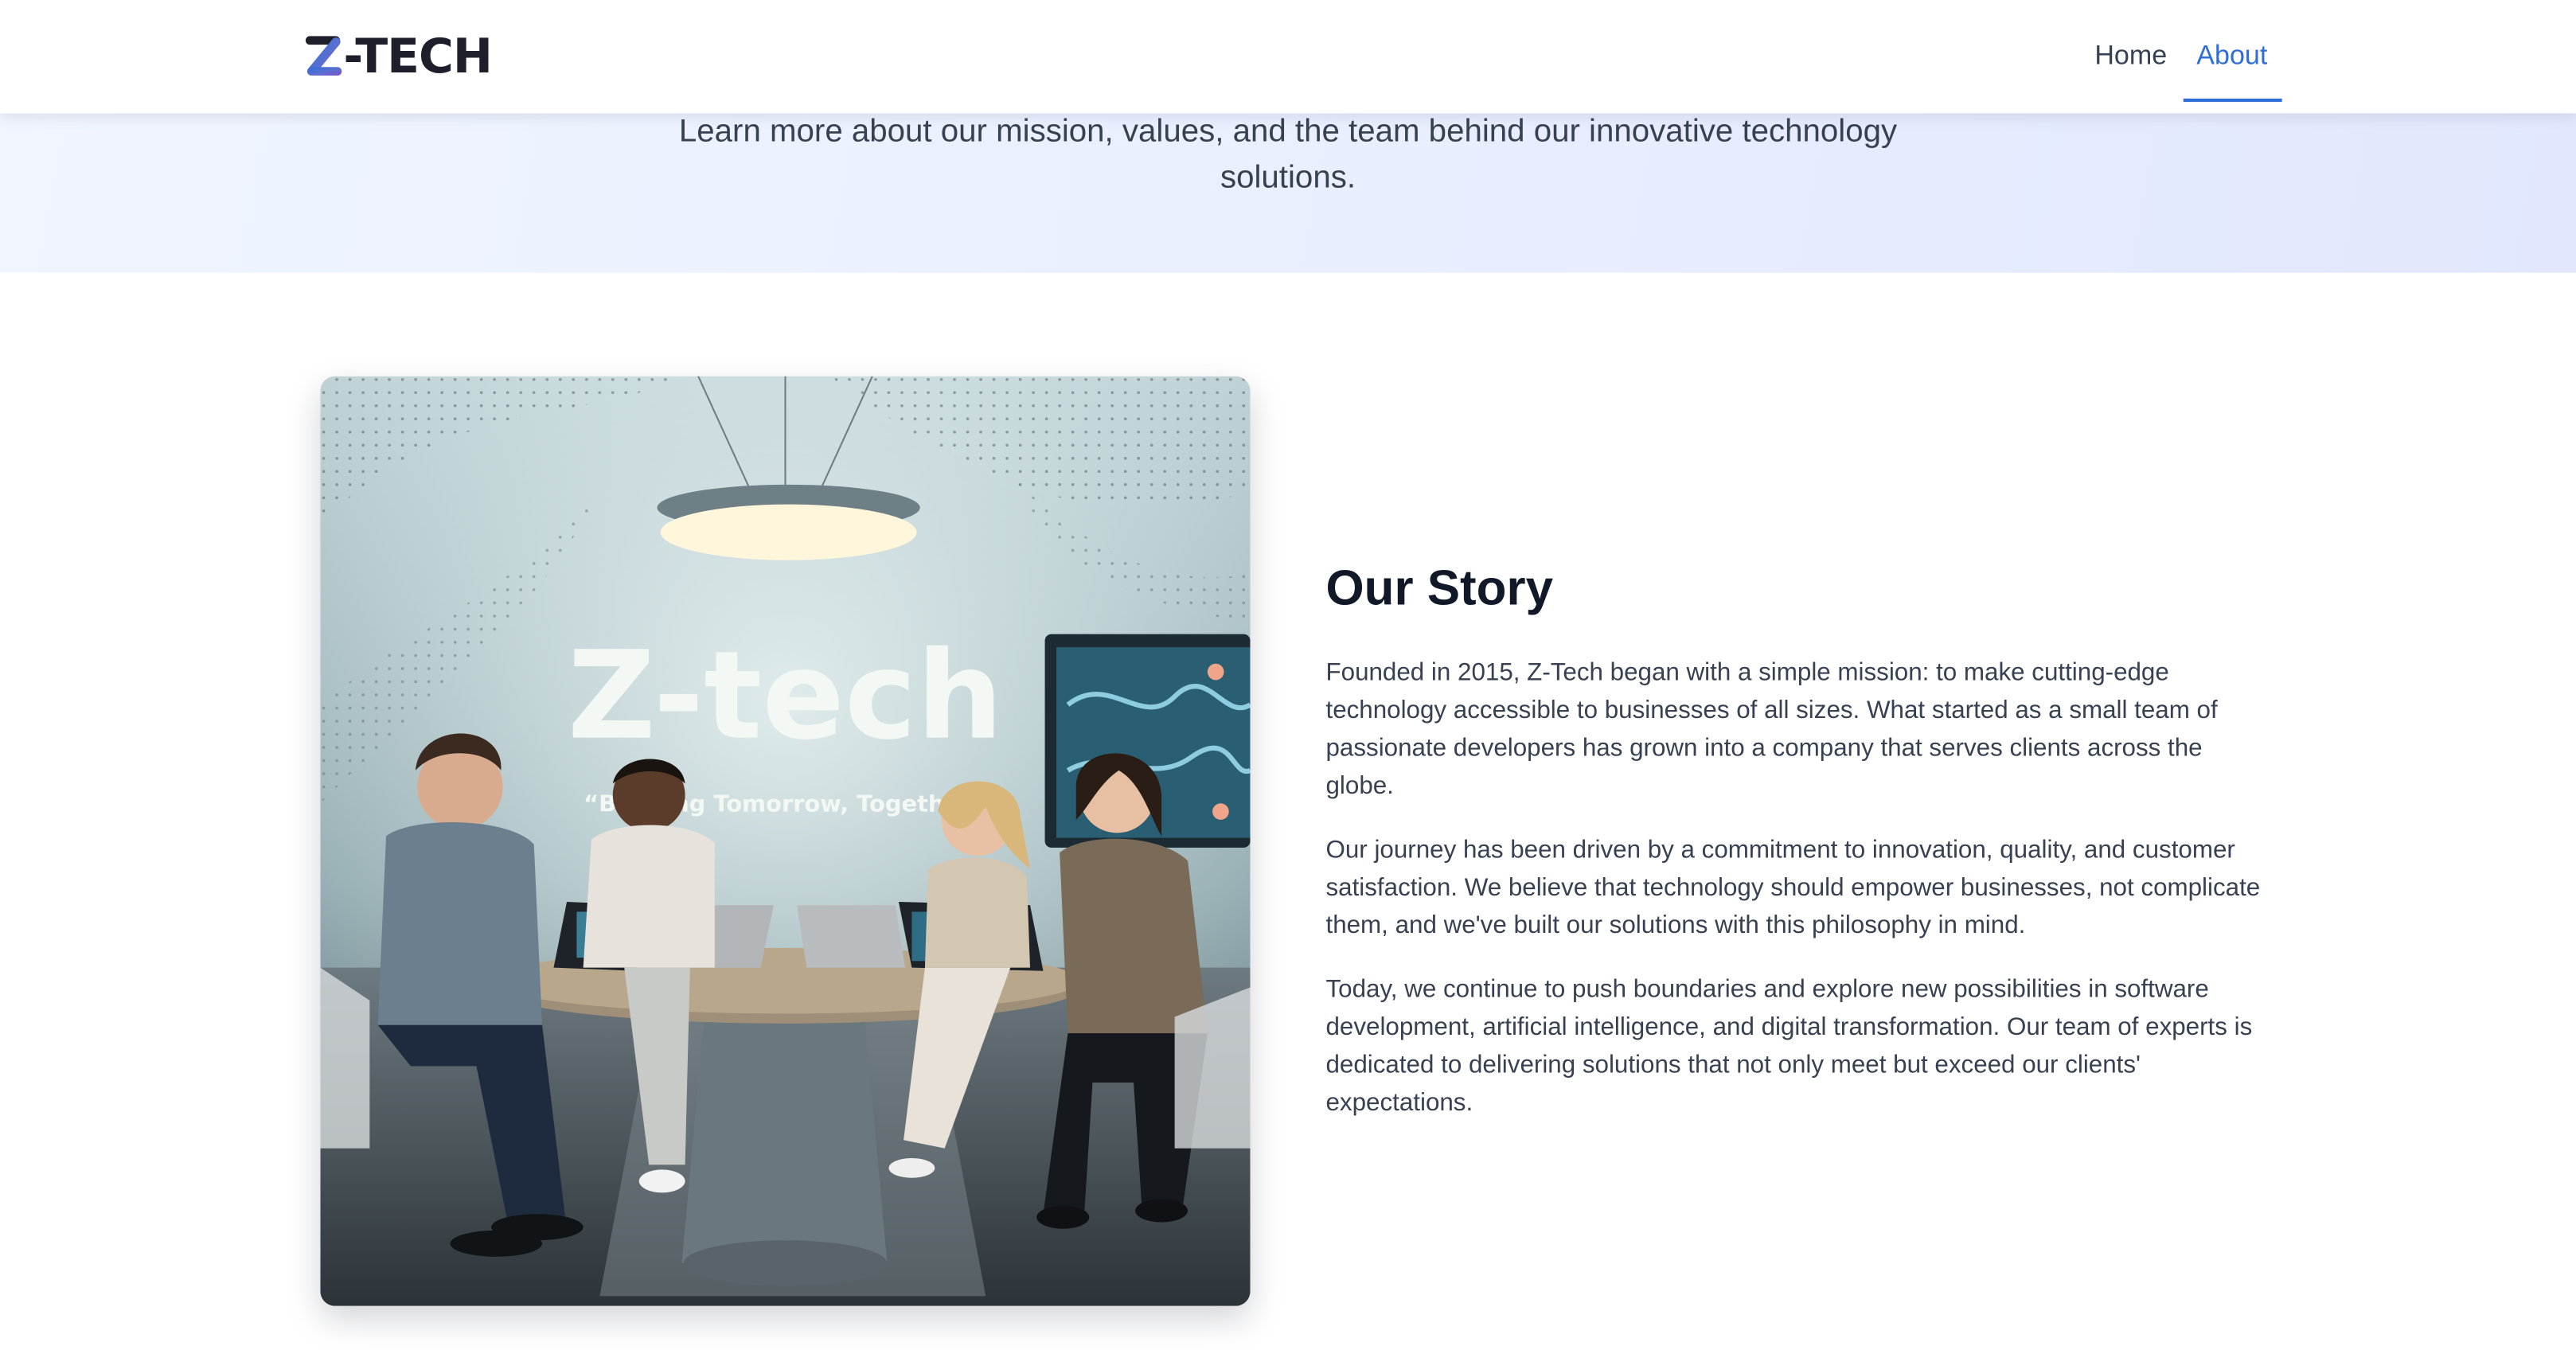 Image resolution: width=2576 pixels, height=1350 pixels. I want to click on logo: -TECH, so click(398, 56).